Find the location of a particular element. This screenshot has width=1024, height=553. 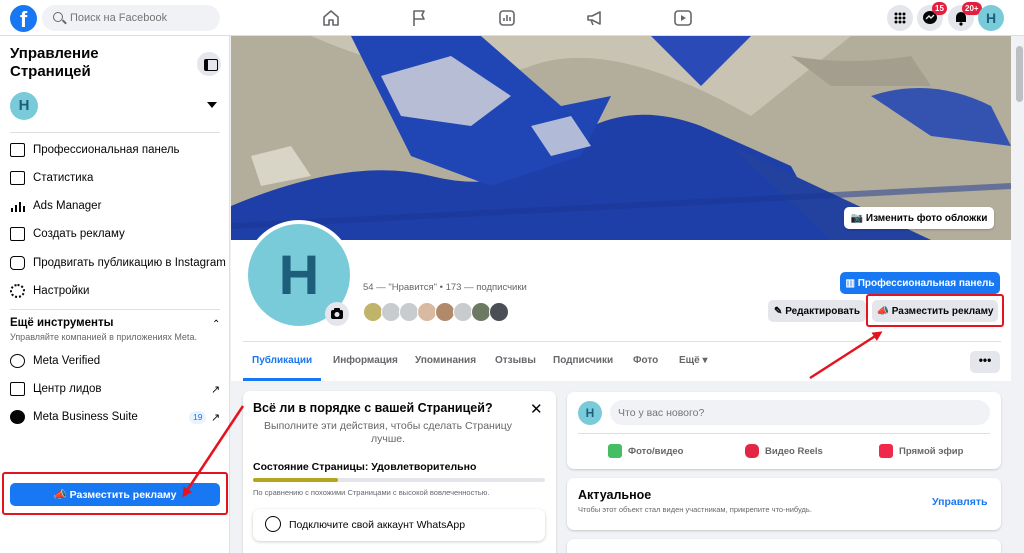

sidebar-item-settings: Настройки is located at coordinates (115, 291).